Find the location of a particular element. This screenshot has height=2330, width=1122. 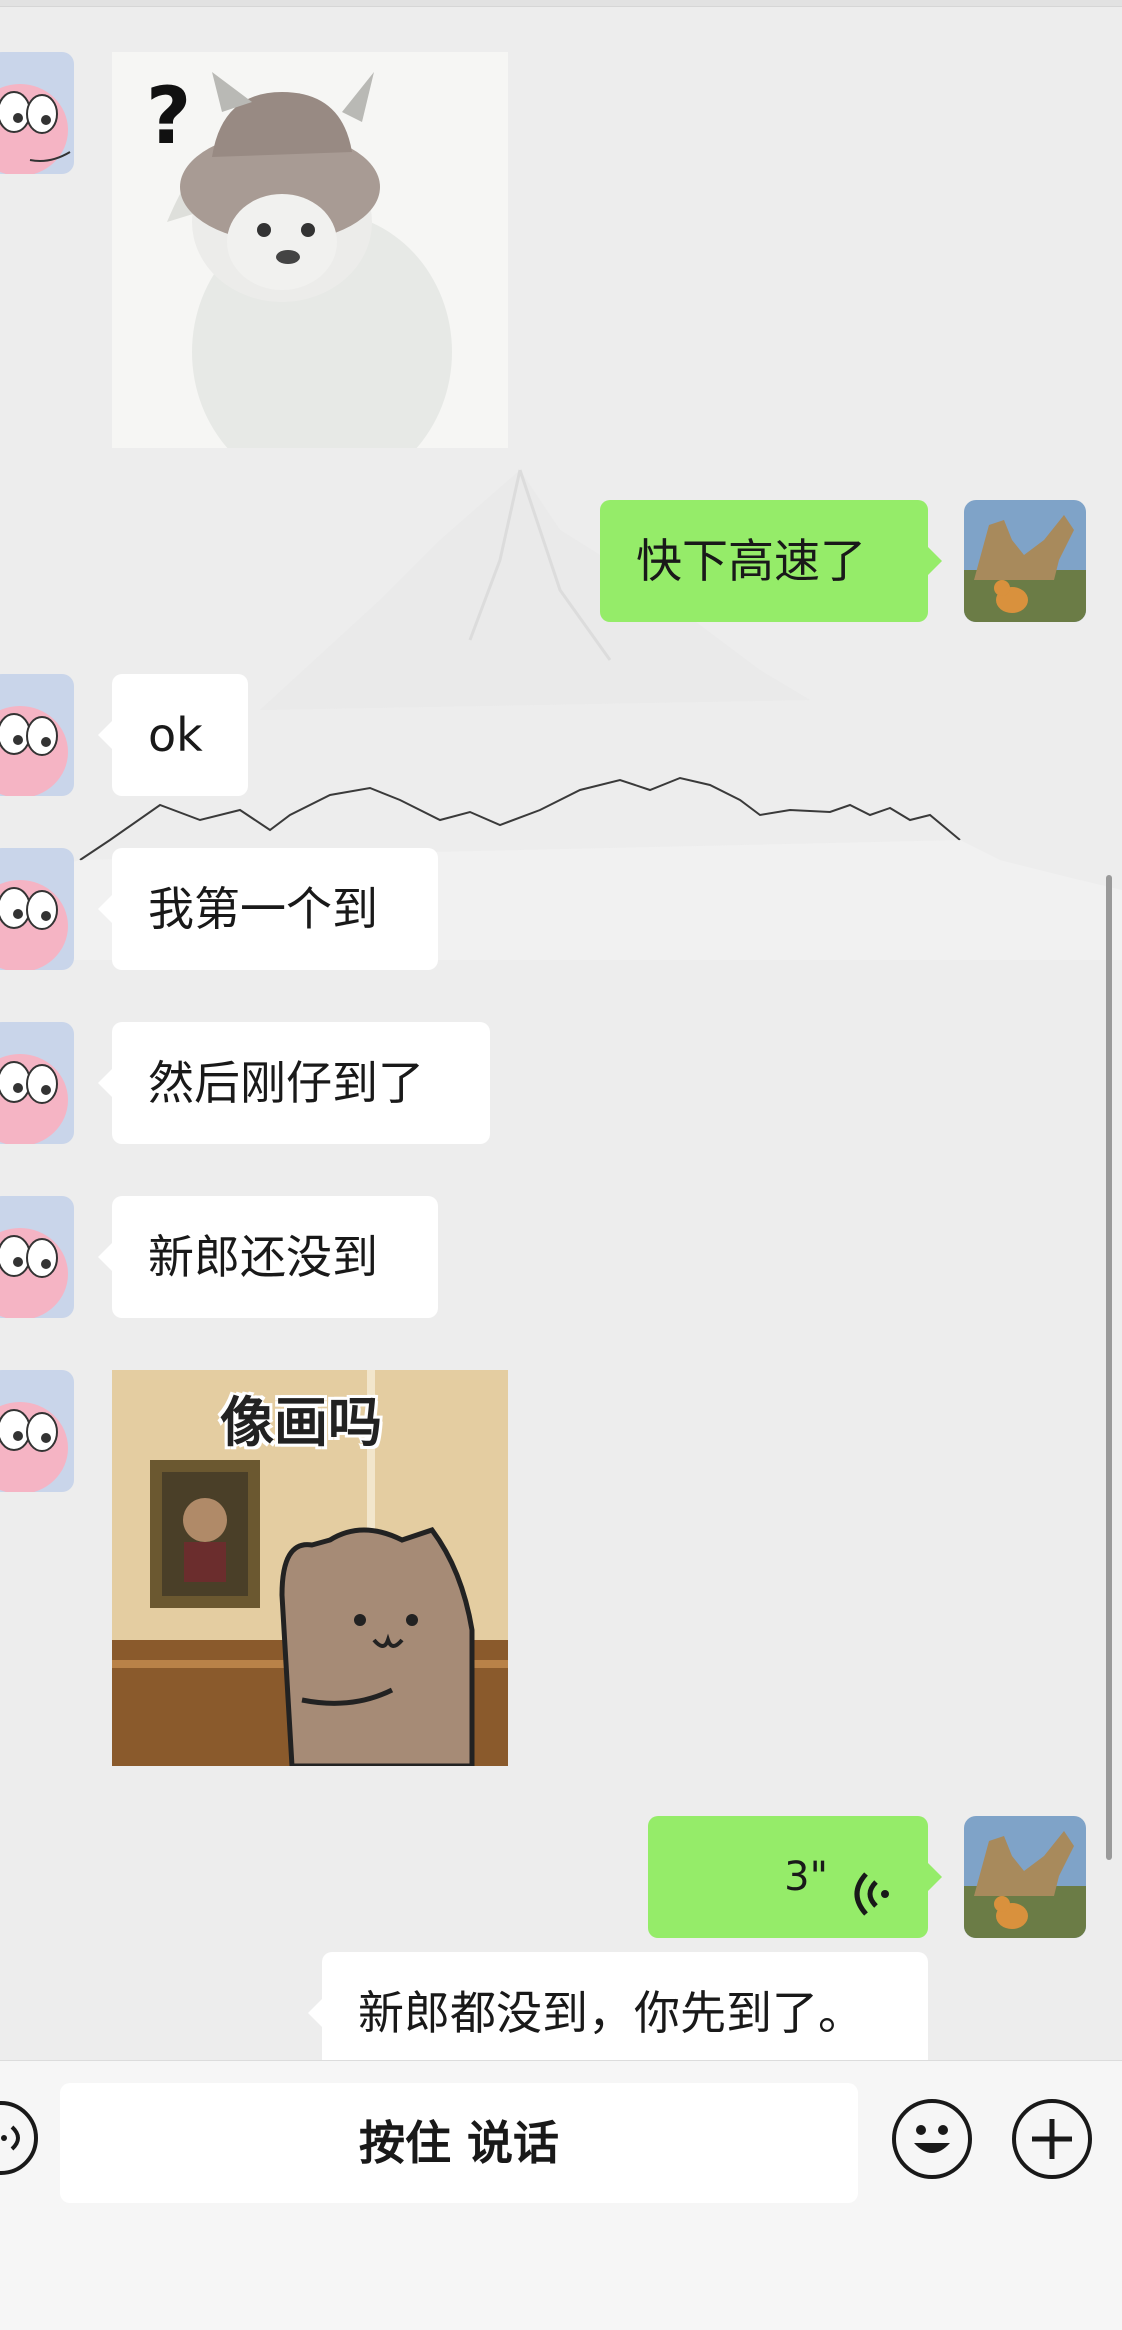

voice-wave-icon is located at coordinates (872, 1881).